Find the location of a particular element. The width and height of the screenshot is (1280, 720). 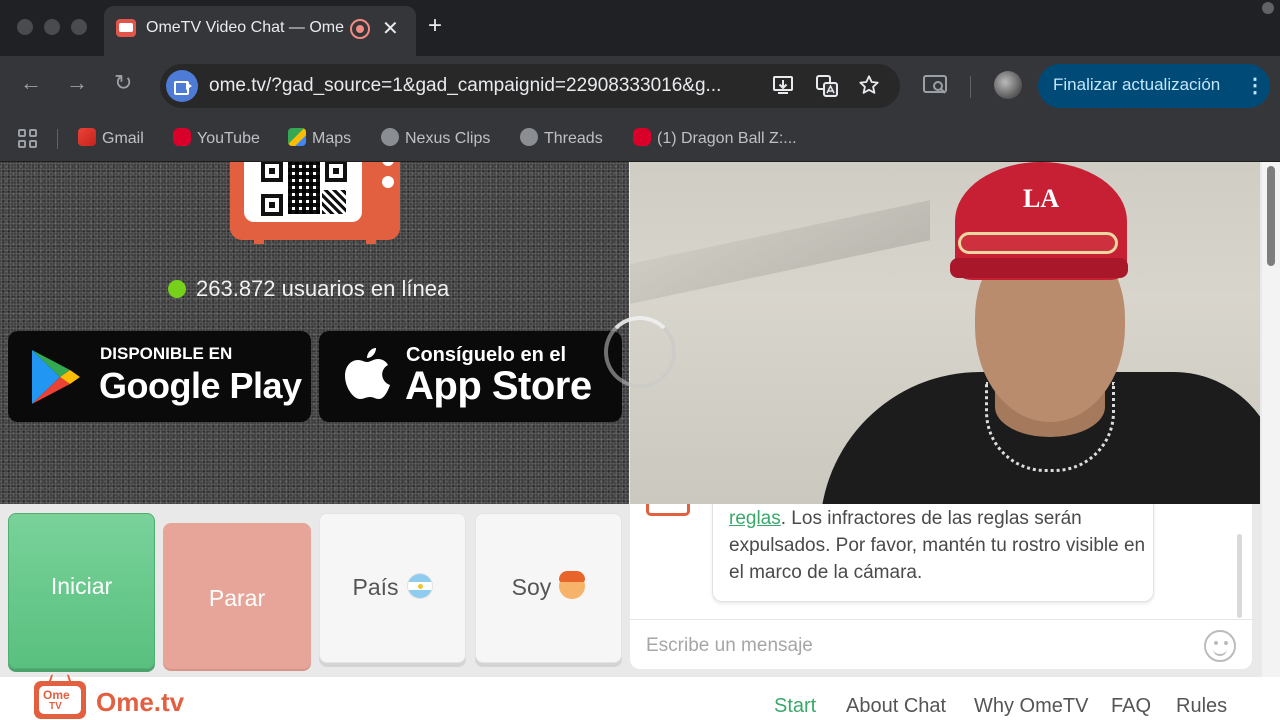

google-play-badge: DISPONIBLE EN Google Play is located at coordinates (159, 376).